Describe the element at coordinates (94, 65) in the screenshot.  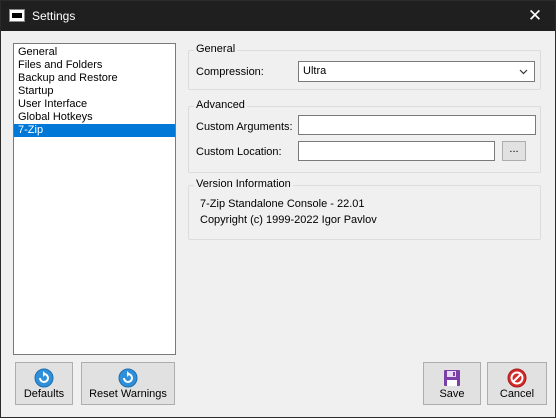
I see `sidebar-item-files-and-folders: Files and Folders` at that location.